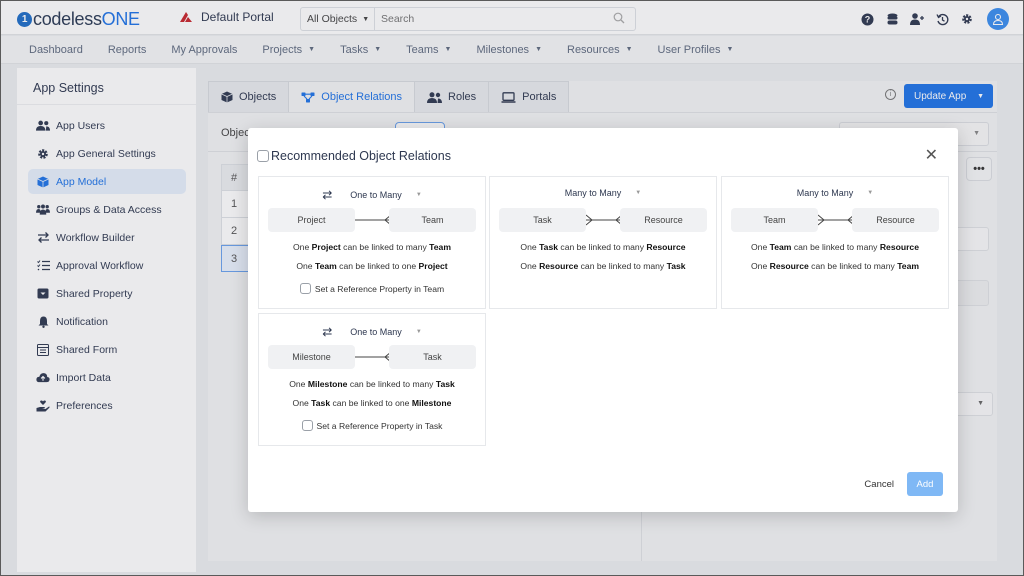  I want to click on relation-description: One Team can be linked to one Project, so click(372, 266).